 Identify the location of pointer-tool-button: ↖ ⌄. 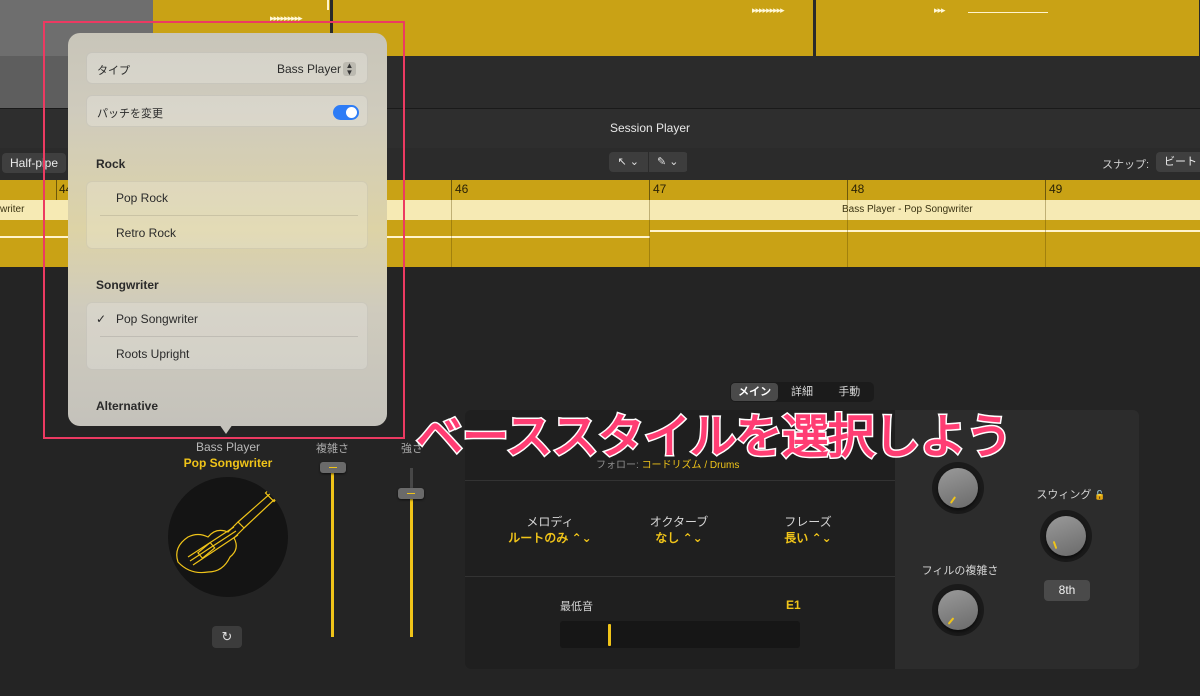
(629, 162).